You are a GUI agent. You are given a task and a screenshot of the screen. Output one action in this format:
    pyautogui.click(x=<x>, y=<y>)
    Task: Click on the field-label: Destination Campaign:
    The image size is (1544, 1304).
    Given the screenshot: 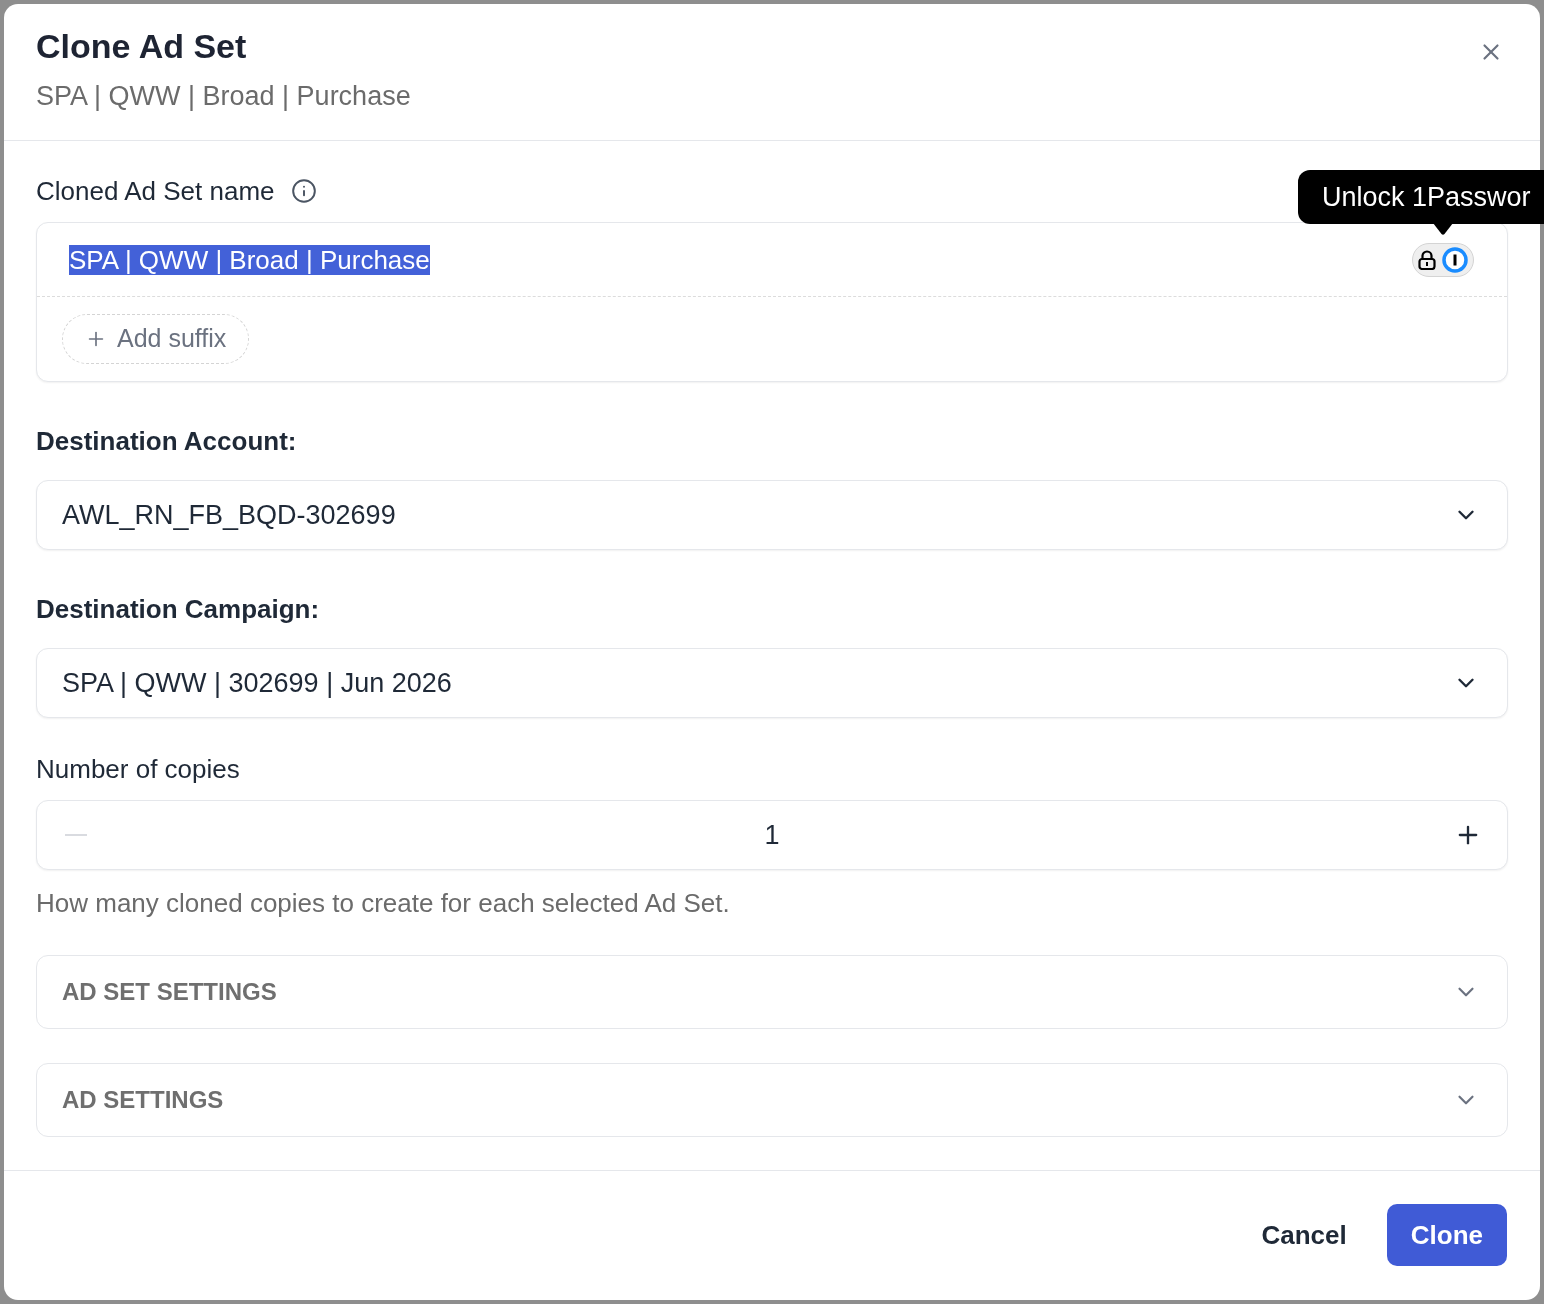 What is the action you would take?
    pyautogui.click(x=178, y=609)
    